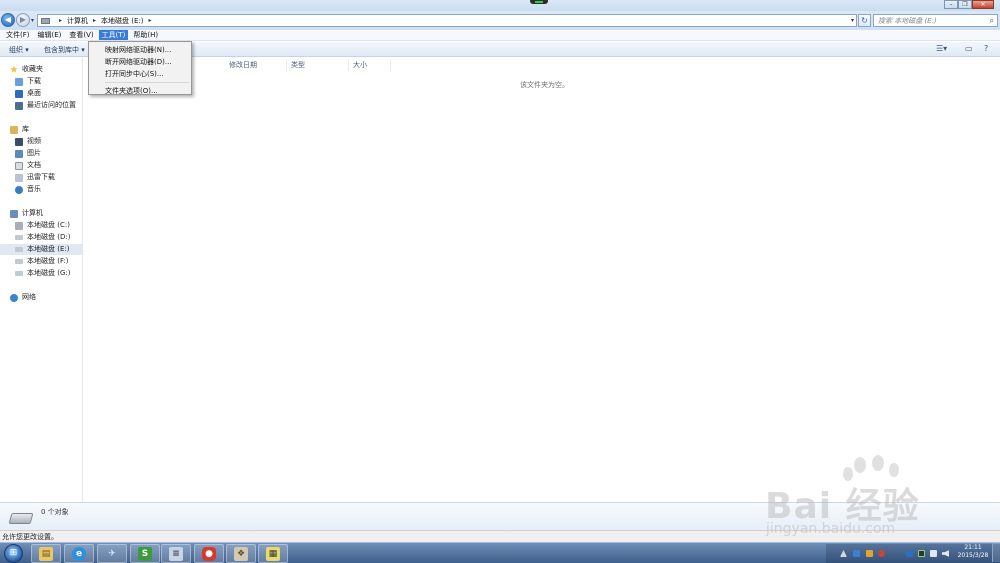 Image resolution: width=1000 pixels, height=563 pixels. Describe the element at coordinates (41, 129) in the screenshot. I see `nav-libraries: 库` at that location.